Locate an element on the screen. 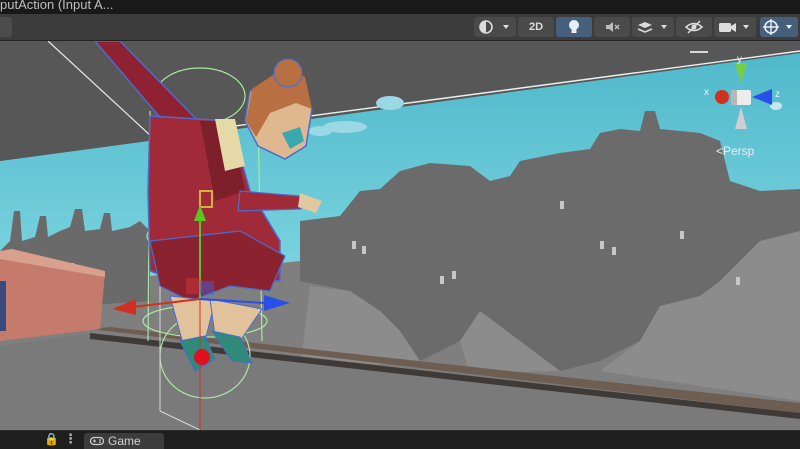 The image size is (800, 449). gizmo-x-label: x is located at coordinates (706, 92).